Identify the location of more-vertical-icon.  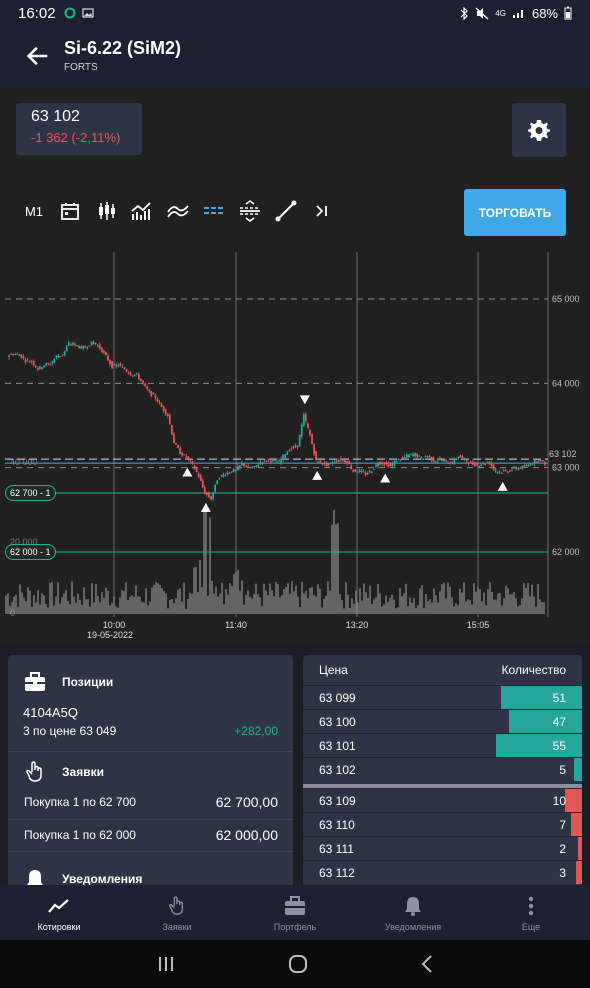
(531, 906).